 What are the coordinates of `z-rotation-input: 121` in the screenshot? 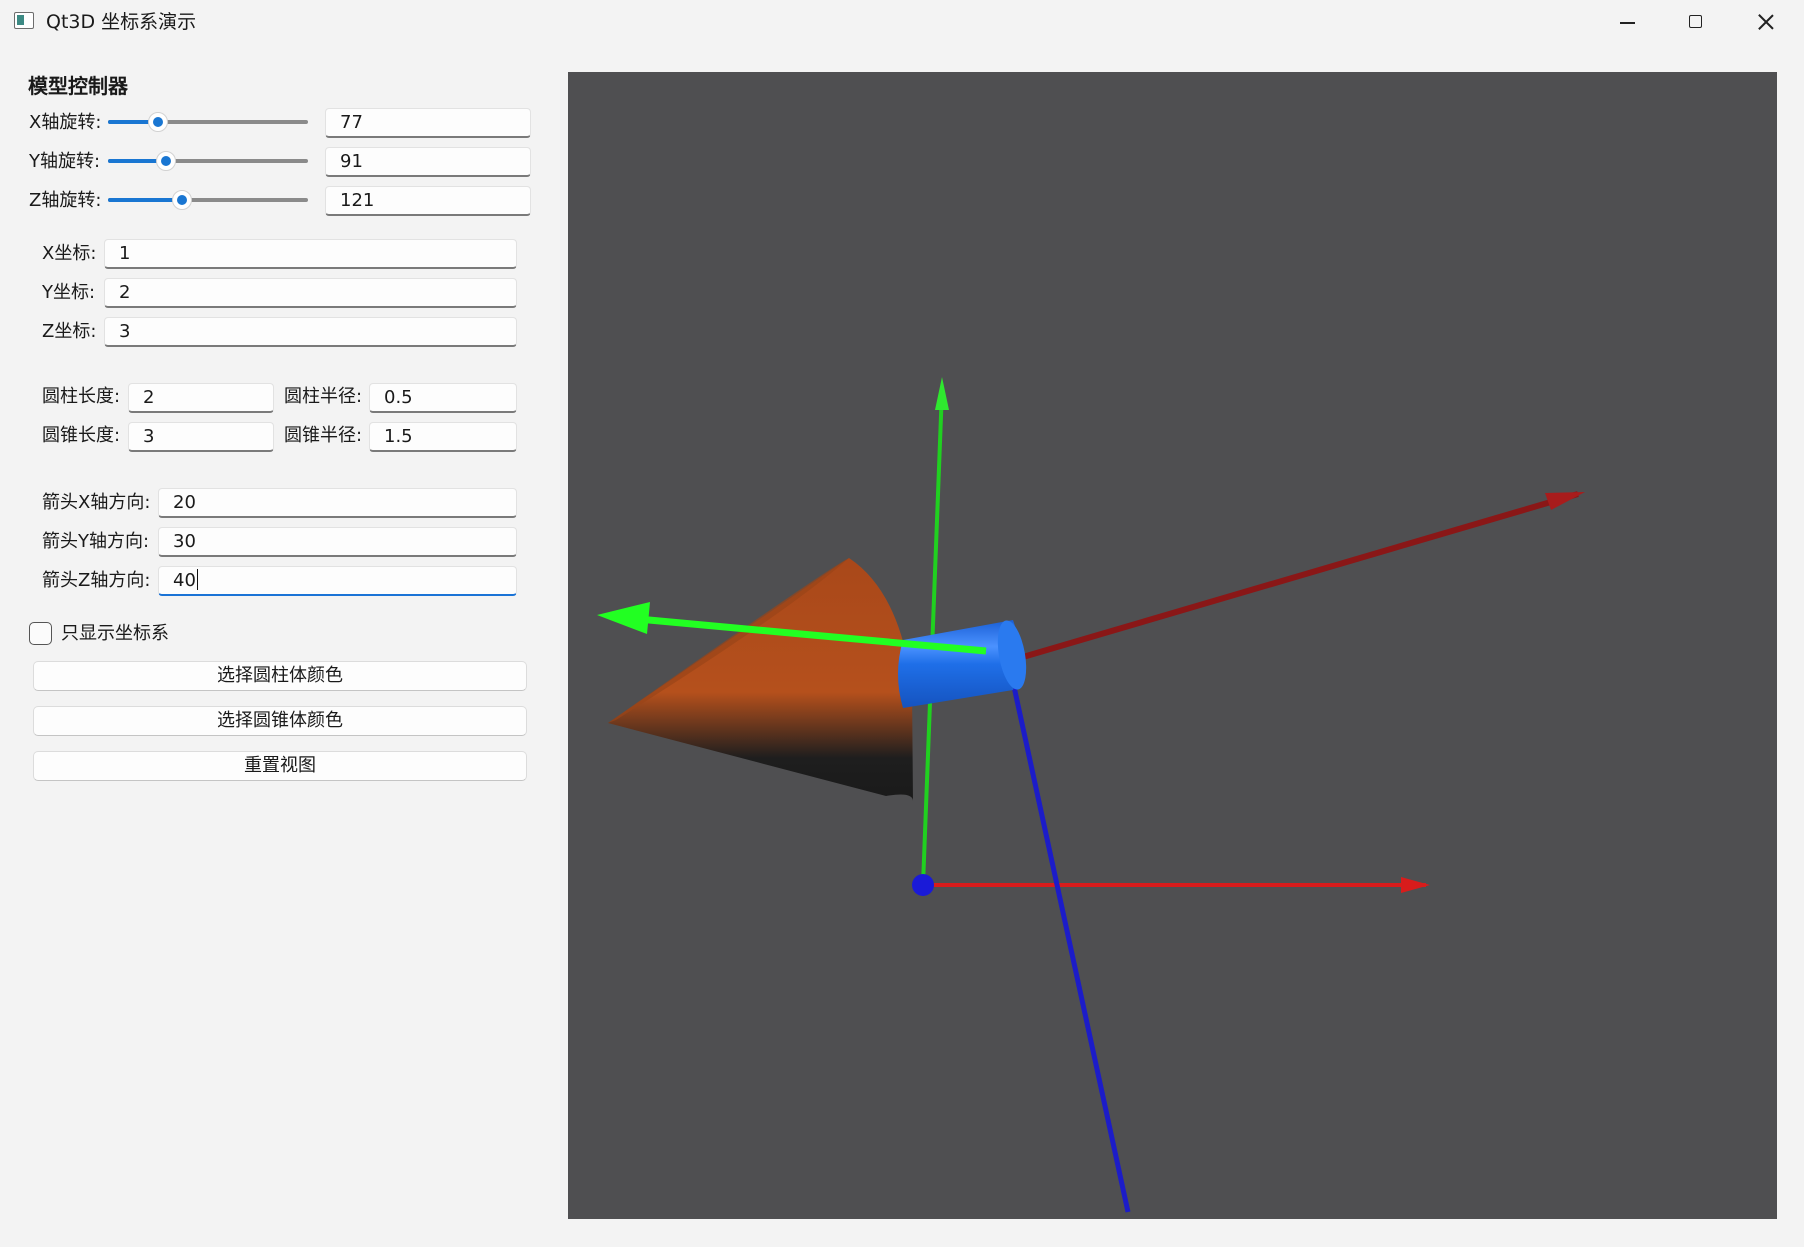 It's located at (428, 201).